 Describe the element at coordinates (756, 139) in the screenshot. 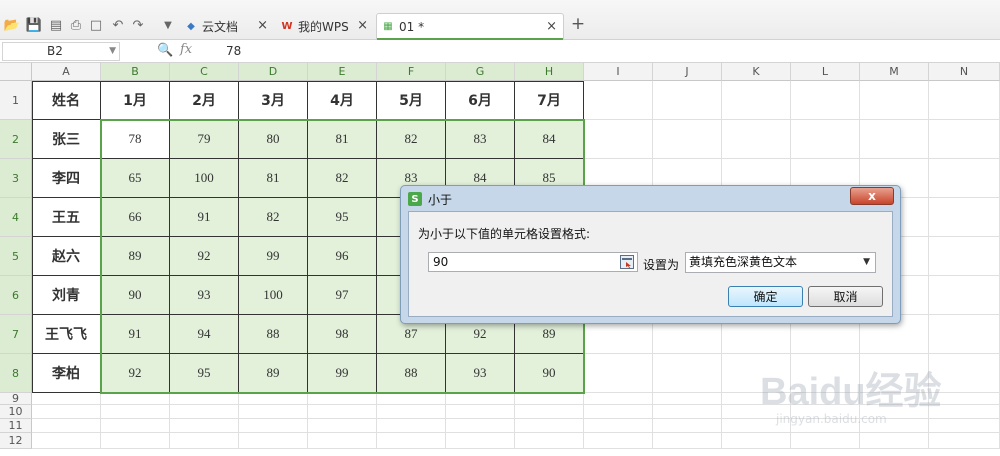

I see `cell-k2` at that location.